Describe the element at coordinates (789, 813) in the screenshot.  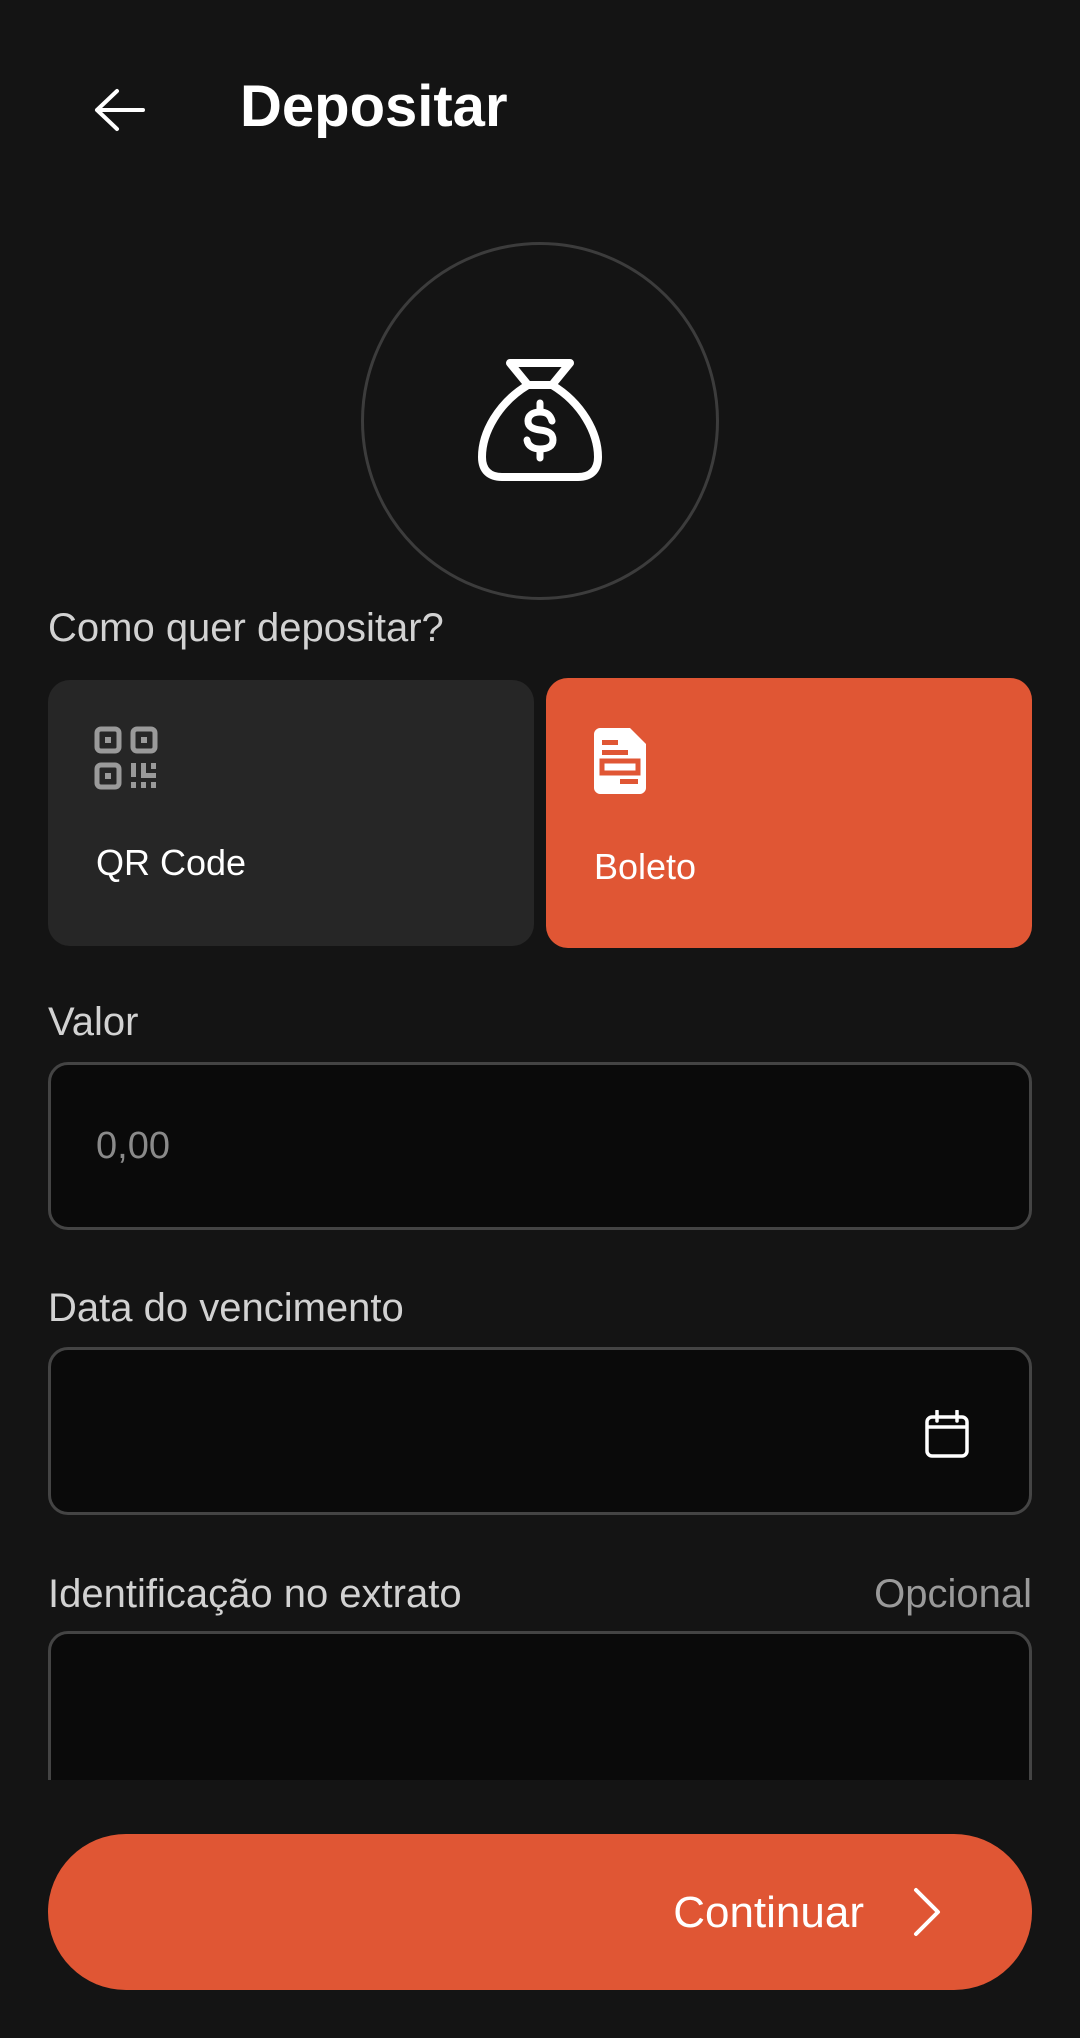
I see `method-option-boleto: Boleto` at that location.